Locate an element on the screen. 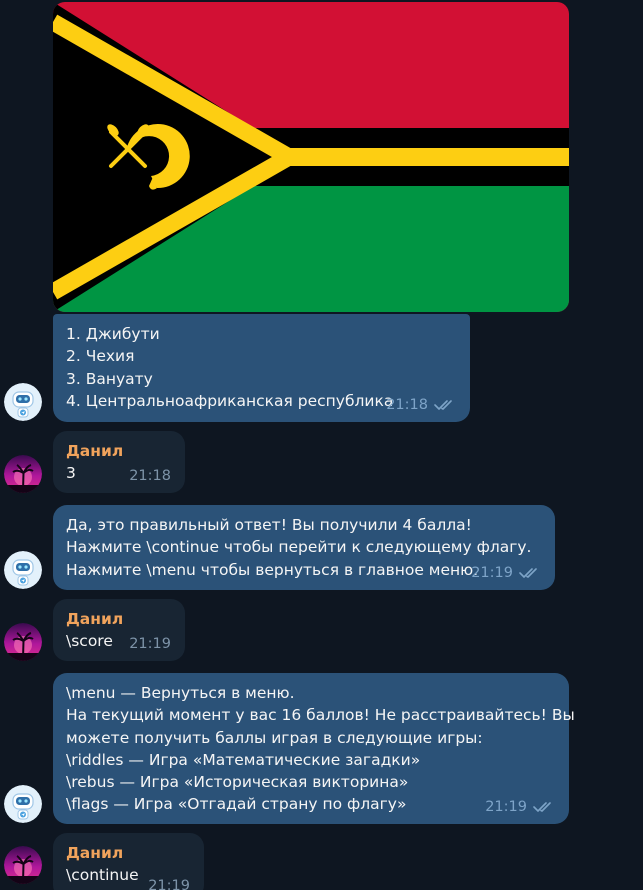  user-message: Данил \continue 21:19 is located at coordinates (128, 861).